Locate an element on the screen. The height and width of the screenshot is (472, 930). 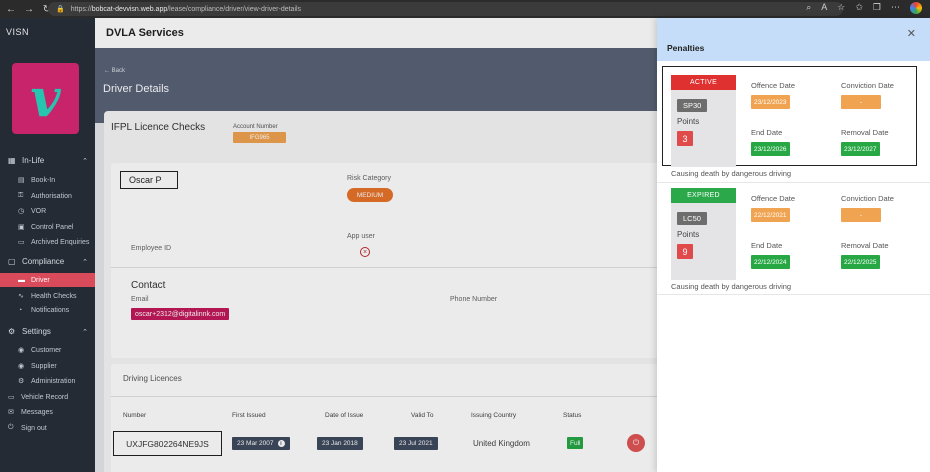
sidebar-item-label: Archived Enquiries is located at coordinates (60, 242).